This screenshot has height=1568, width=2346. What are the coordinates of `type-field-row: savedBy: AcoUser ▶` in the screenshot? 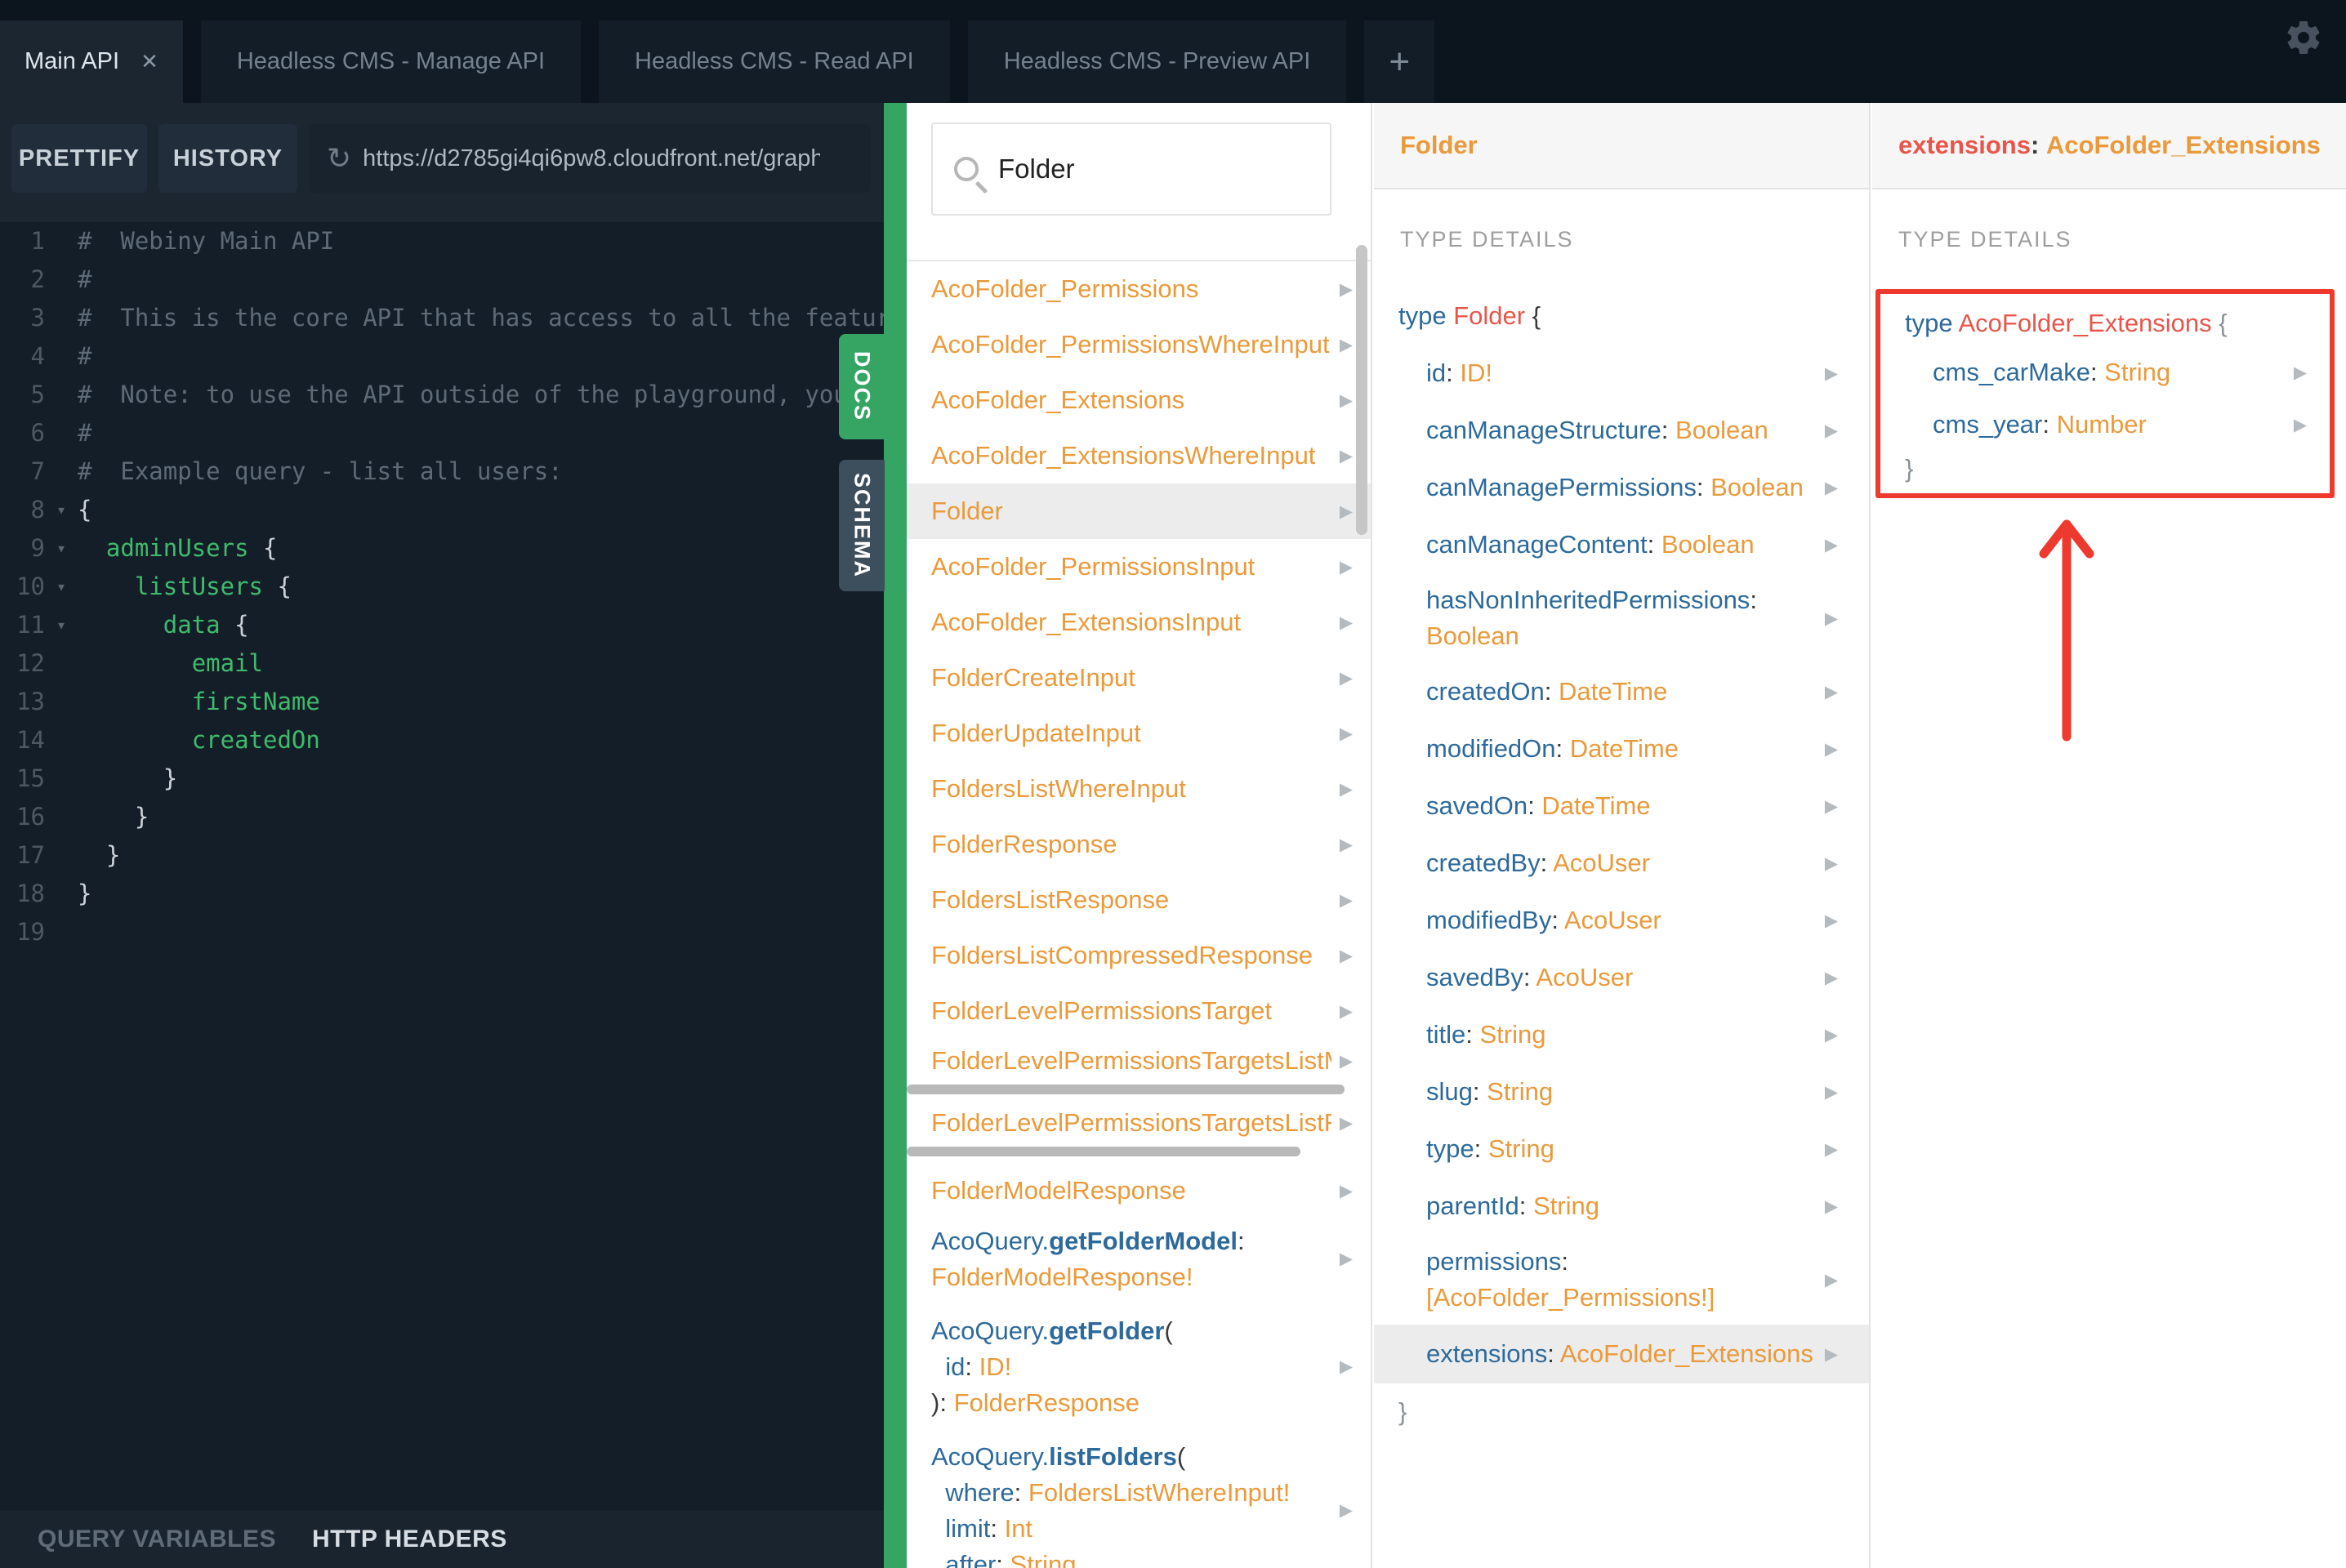 It's located at (1621, 977).